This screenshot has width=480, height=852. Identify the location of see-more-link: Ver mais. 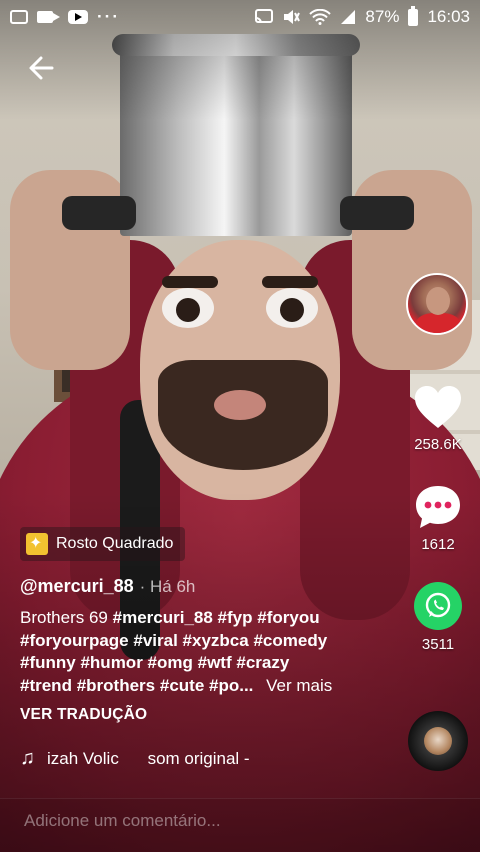
(299, 685).